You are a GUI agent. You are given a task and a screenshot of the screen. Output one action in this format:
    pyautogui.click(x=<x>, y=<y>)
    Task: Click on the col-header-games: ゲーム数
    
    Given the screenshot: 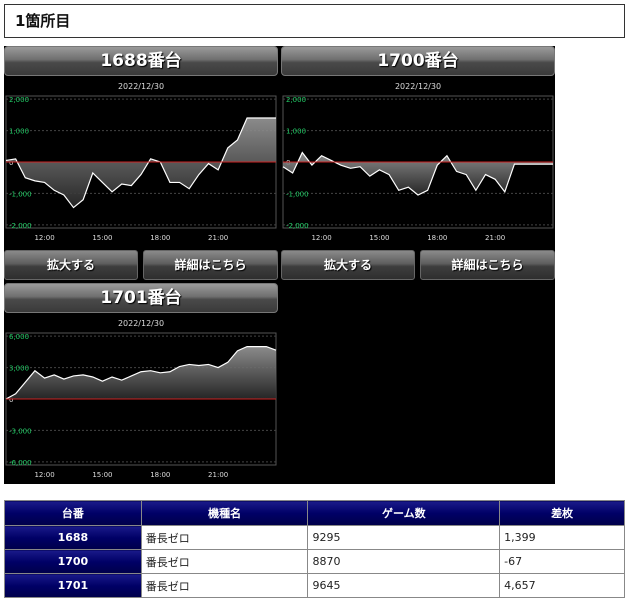 What is the action you would take?
    pyautogui.click(x=404, y=513)
    